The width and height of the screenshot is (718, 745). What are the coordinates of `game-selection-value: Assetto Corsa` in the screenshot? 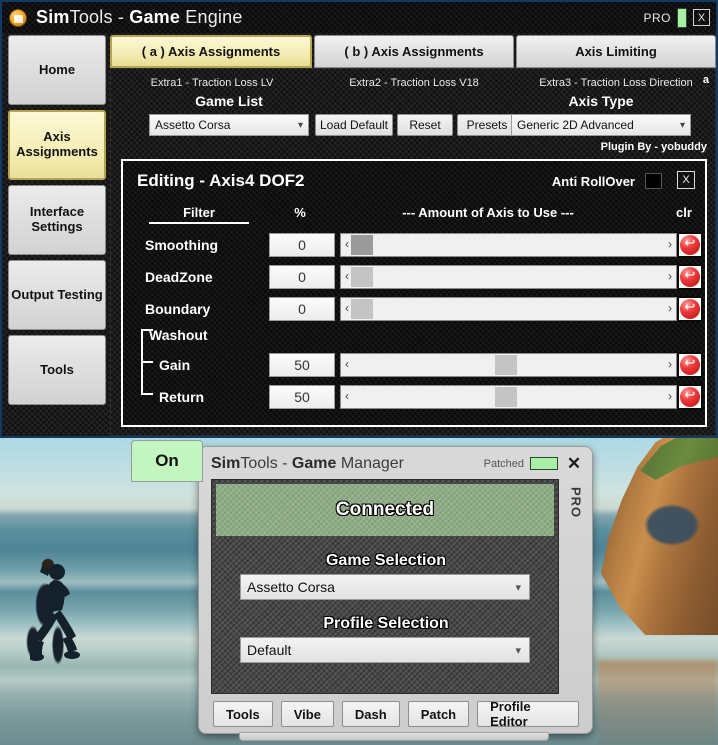 It's located at (291, 587).